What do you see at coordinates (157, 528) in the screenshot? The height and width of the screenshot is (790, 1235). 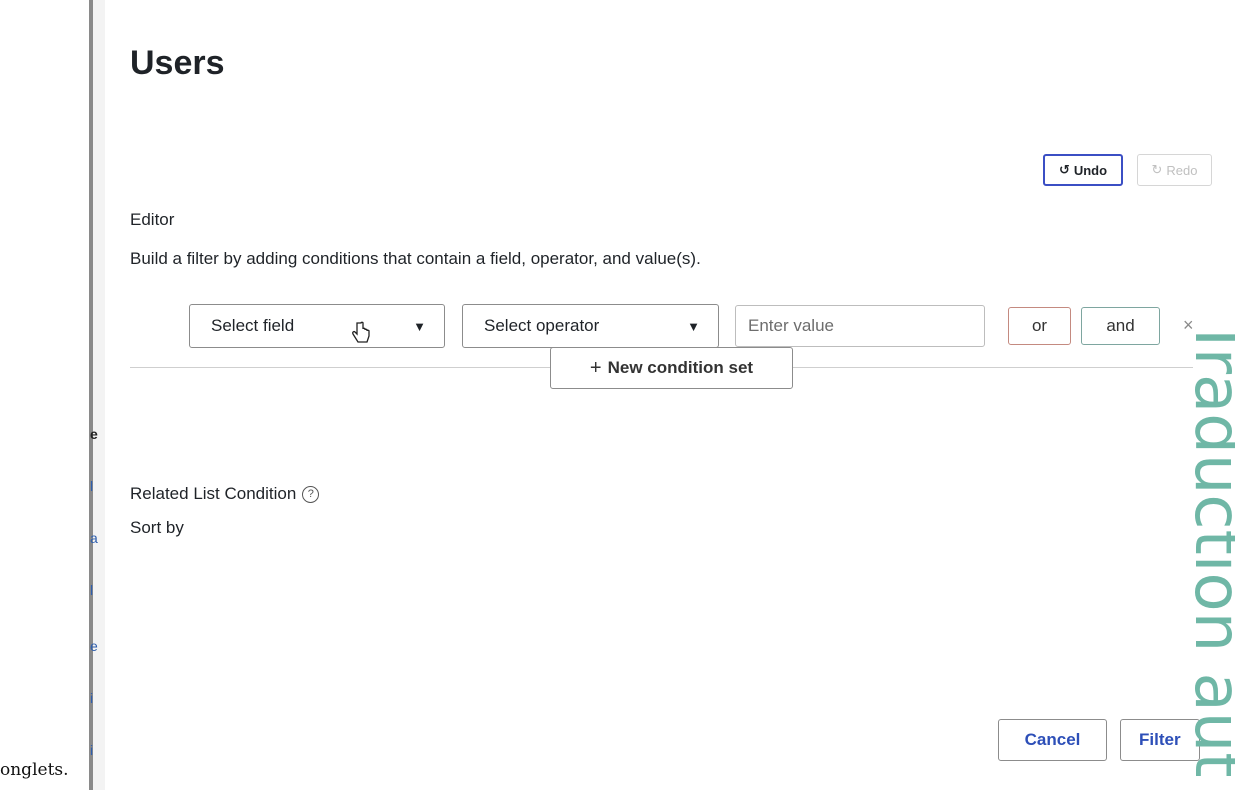 I see `sort-by-label: Sort by` at bounding box center [157, 528].